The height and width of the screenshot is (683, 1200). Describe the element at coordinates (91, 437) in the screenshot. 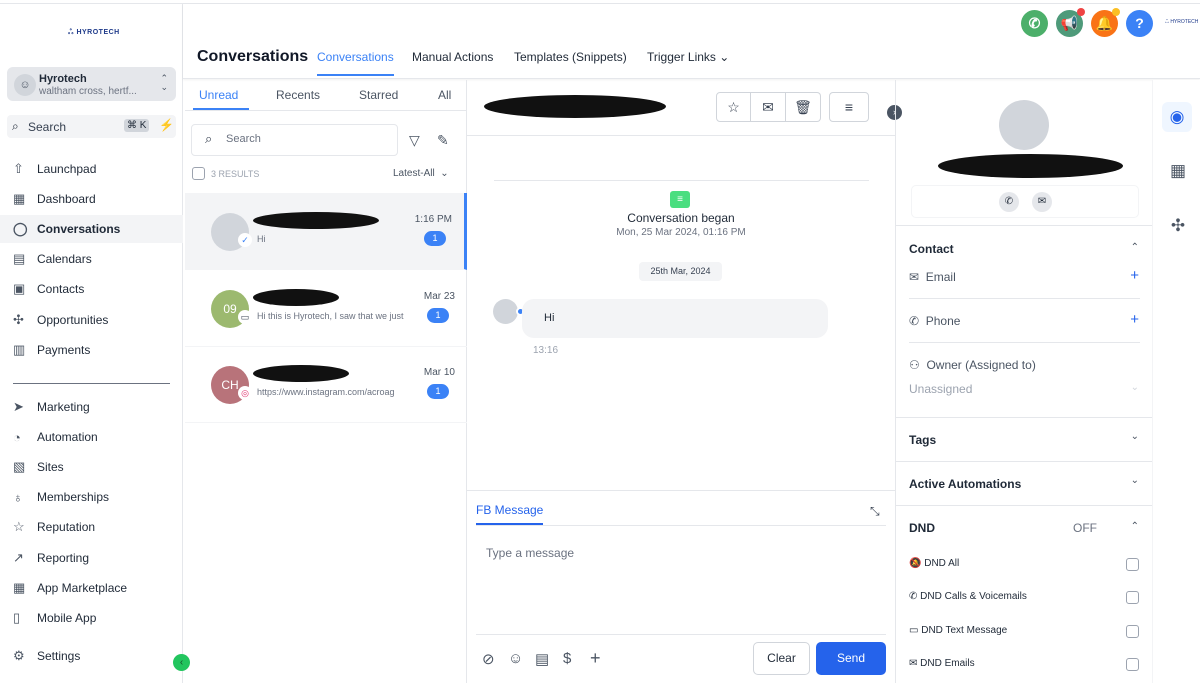

I see `sidebar-item-automation: ◔ Automation` at that location.